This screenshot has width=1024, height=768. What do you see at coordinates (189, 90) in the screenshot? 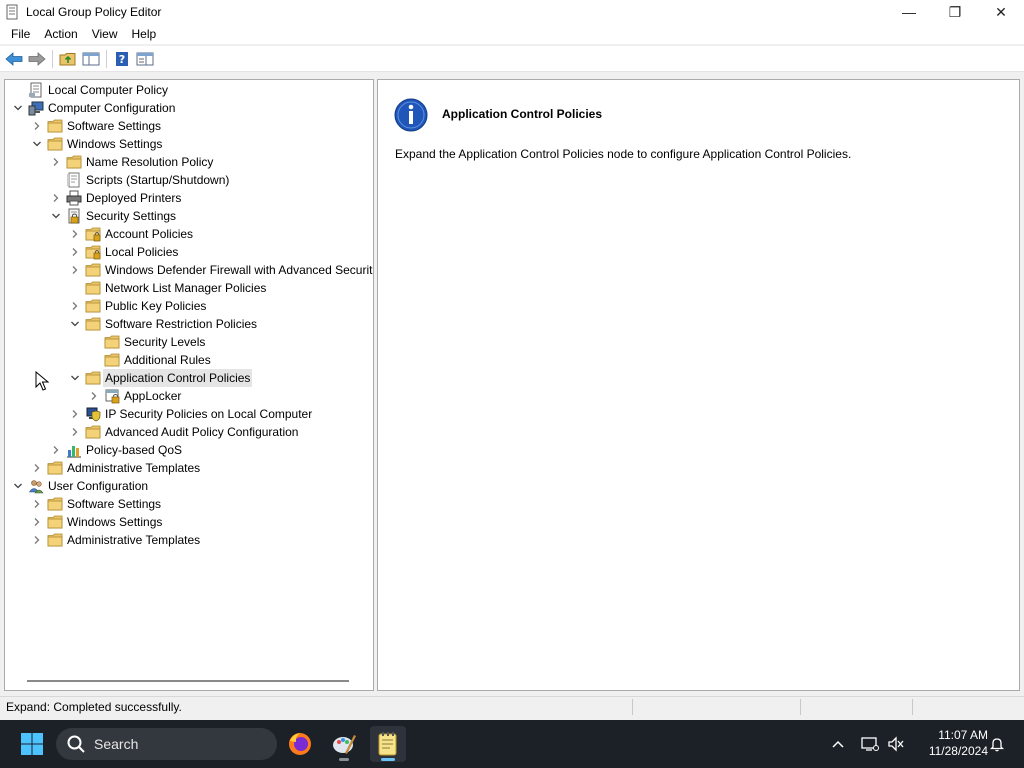
I see `tree-node: Local Computer Policy` at bounding box center [189, 90].